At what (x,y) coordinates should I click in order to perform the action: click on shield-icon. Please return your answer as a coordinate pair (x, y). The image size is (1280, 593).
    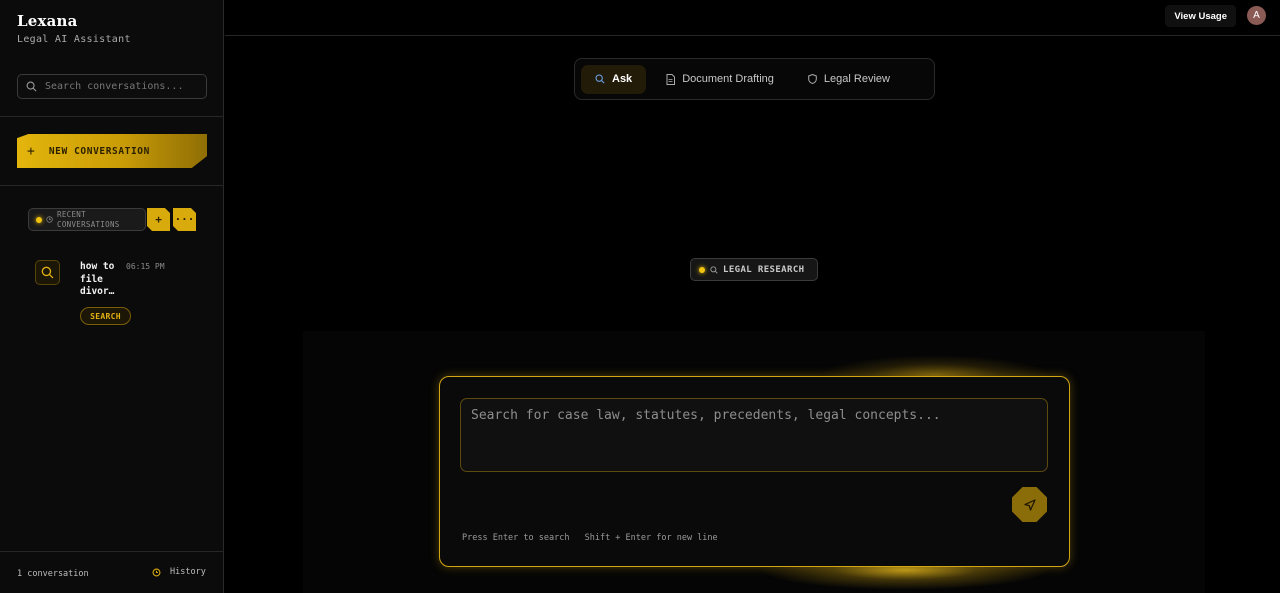
    Looking at the image, I should click on (812, 79).